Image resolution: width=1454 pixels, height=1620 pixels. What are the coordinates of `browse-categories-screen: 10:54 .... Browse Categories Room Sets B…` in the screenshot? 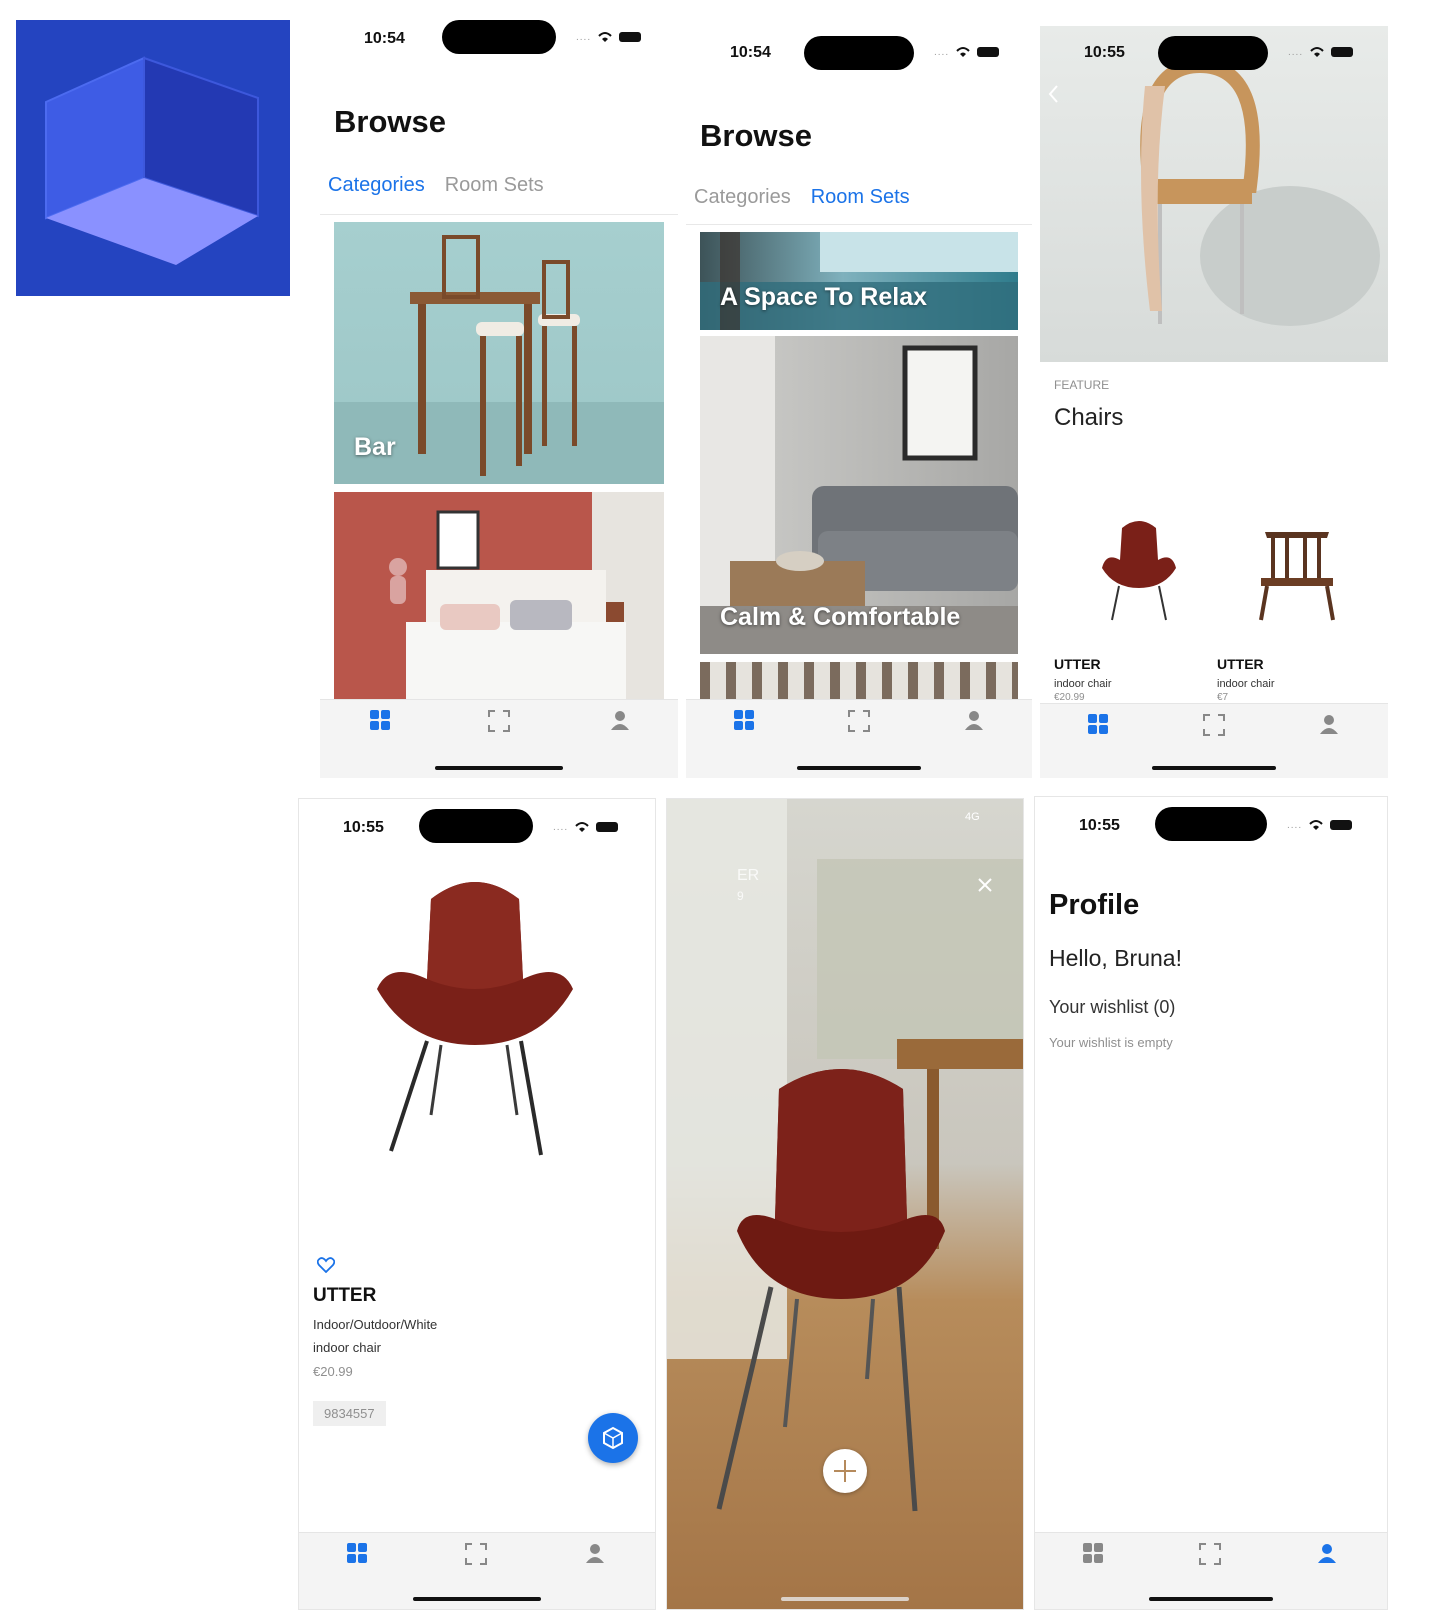 It's located at (499, 389).